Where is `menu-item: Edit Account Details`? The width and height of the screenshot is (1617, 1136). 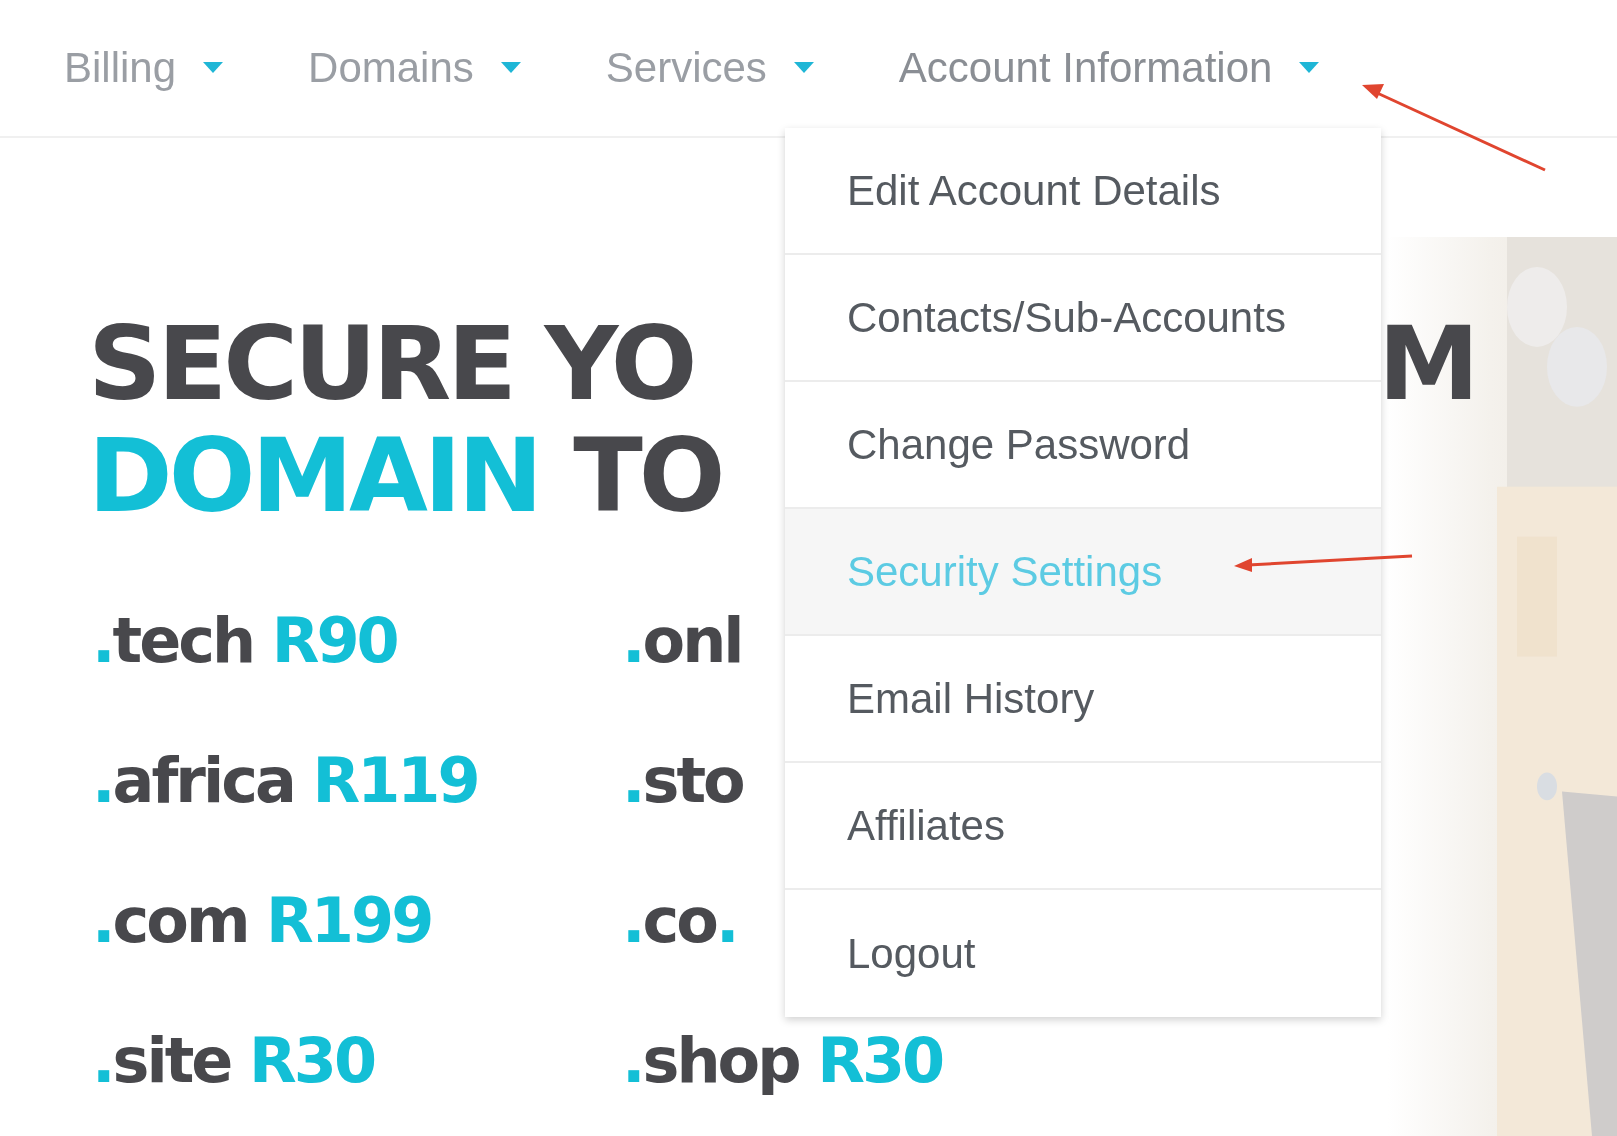 menu-item: Edit Account Details is located at coordinates (1083, 191).